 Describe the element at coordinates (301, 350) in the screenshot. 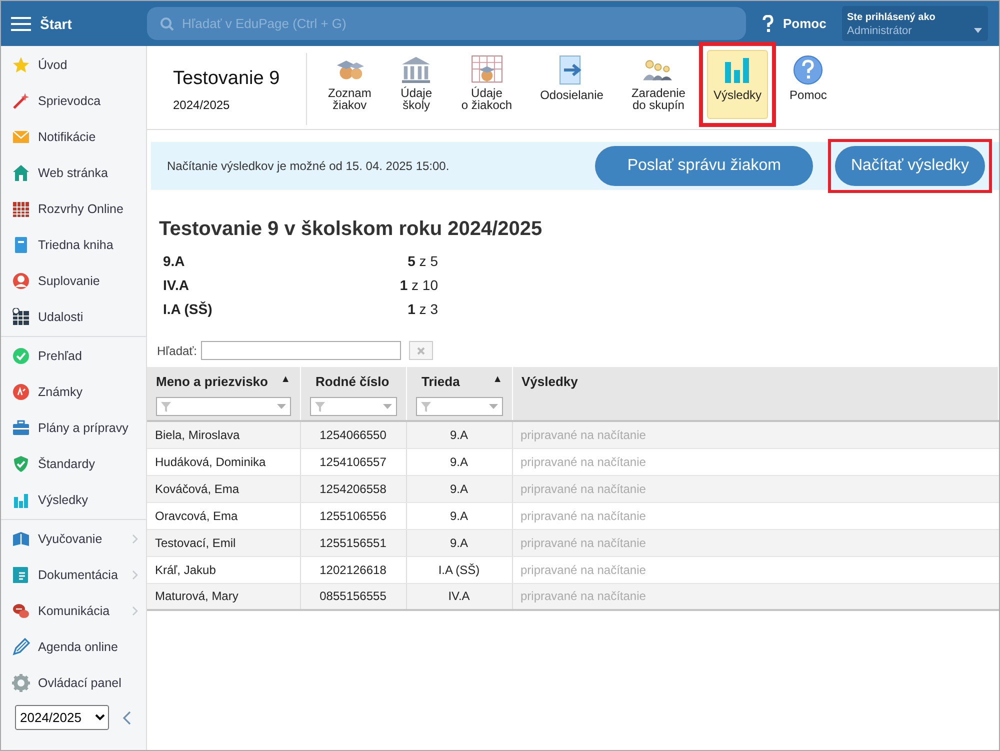

I see `search-field` at that location.